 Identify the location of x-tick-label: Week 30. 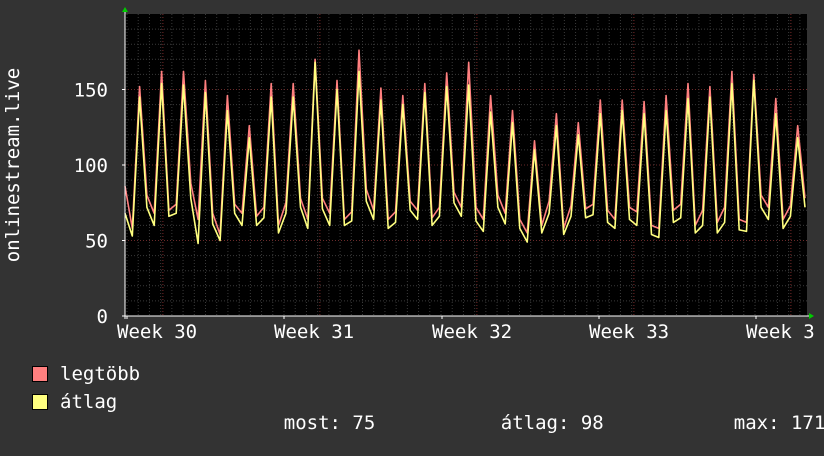
(157, 332).